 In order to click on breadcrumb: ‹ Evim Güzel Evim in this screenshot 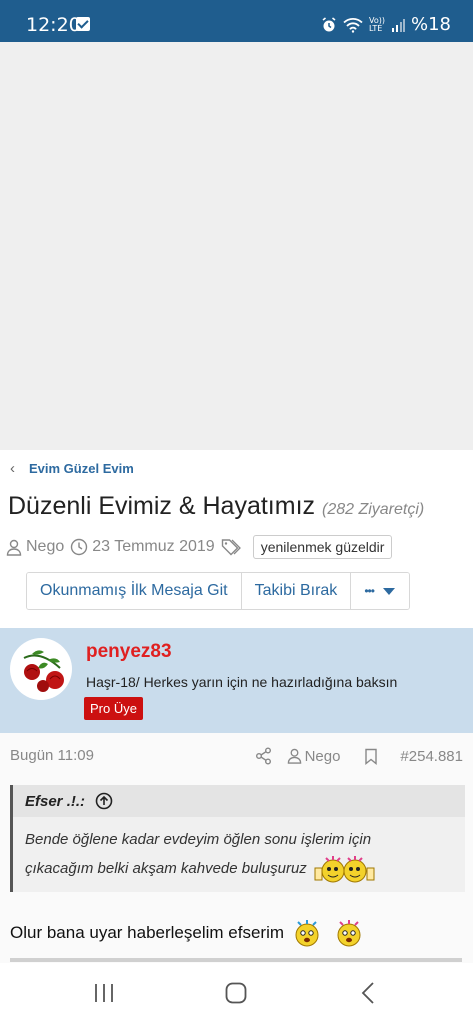, I will do `click(72, 468)`.